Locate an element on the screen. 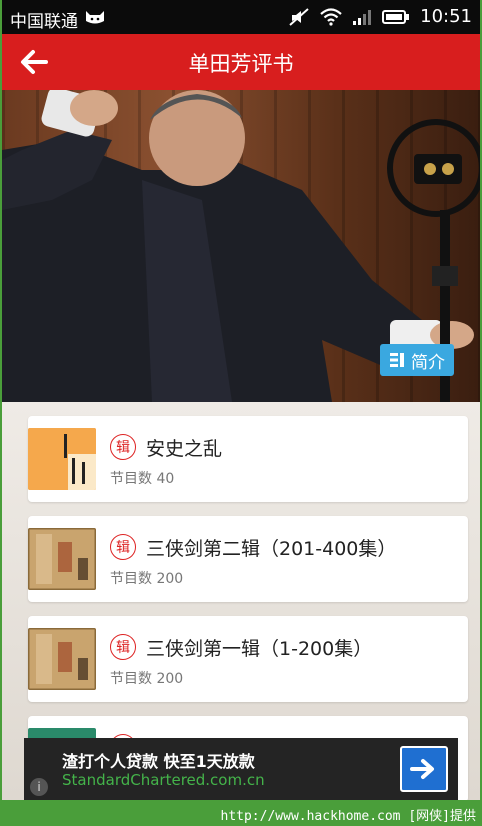 Image resolution: width=482 pixels, height=826 pixels. ad-open-button is located at coordinates (424, 769).